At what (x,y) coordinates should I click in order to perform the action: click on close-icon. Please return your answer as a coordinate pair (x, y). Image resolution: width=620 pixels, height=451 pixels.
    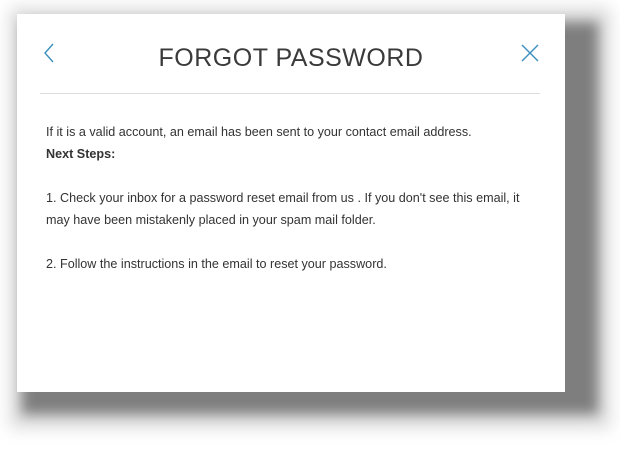
    Looking at the image, I should click on (530, 53).